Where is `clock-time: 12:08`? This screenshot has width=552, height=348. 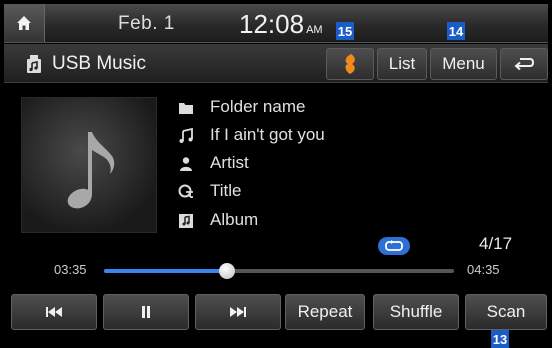 clock-time: 12:08 is located at coordinates (272, 24).